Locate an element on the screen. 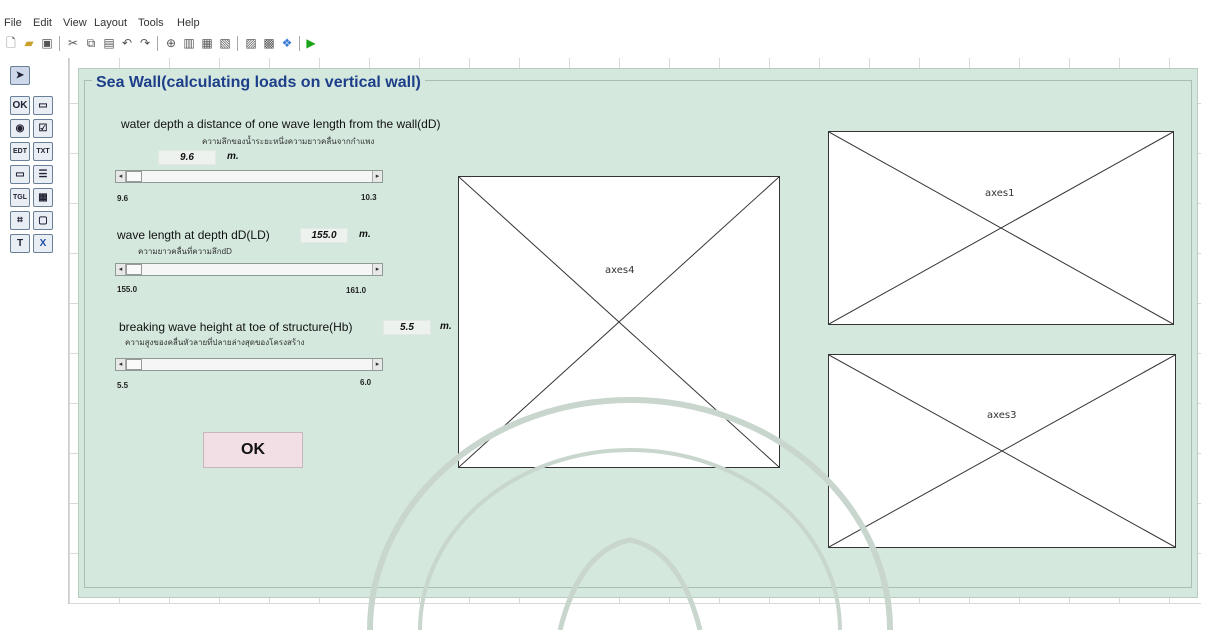  radio-button-icon: ◉ is located at coordinates (20, 128).